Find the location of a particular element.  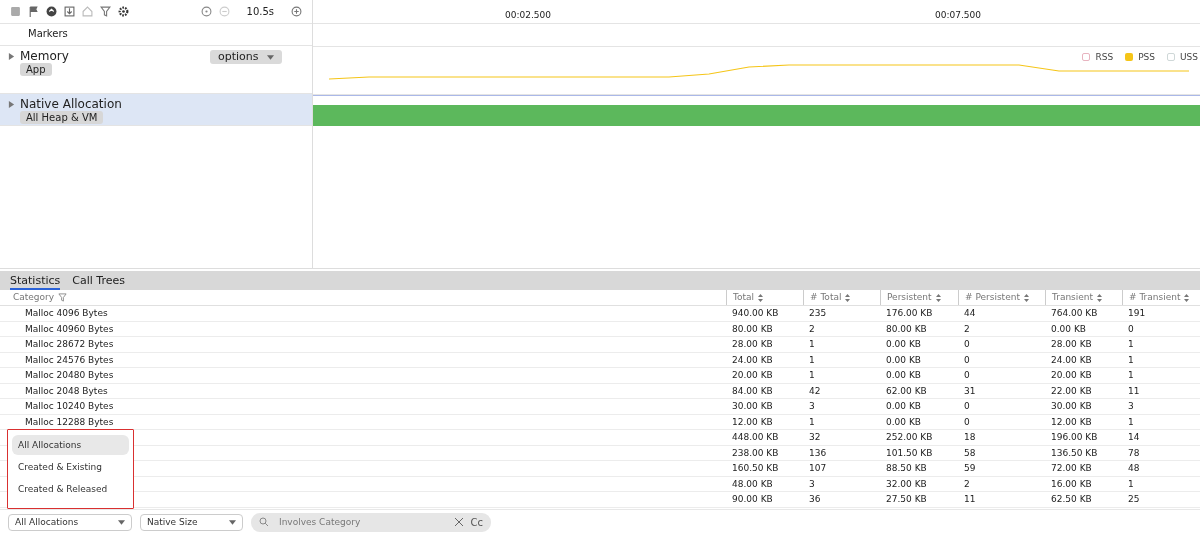

menu-item: All Allocations is located at coordinates (70, 445).